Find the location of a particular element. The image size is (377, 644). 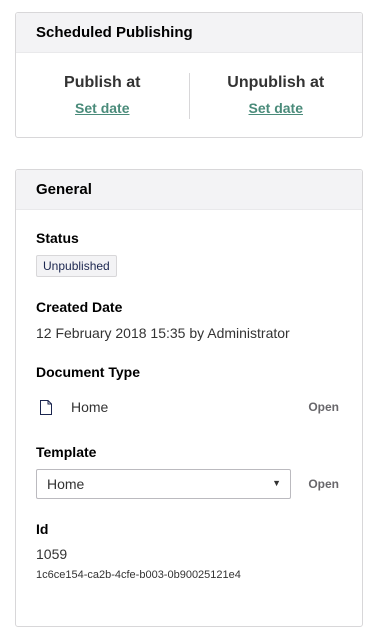

template-open-link: Open is located at coordinates (323, 484).